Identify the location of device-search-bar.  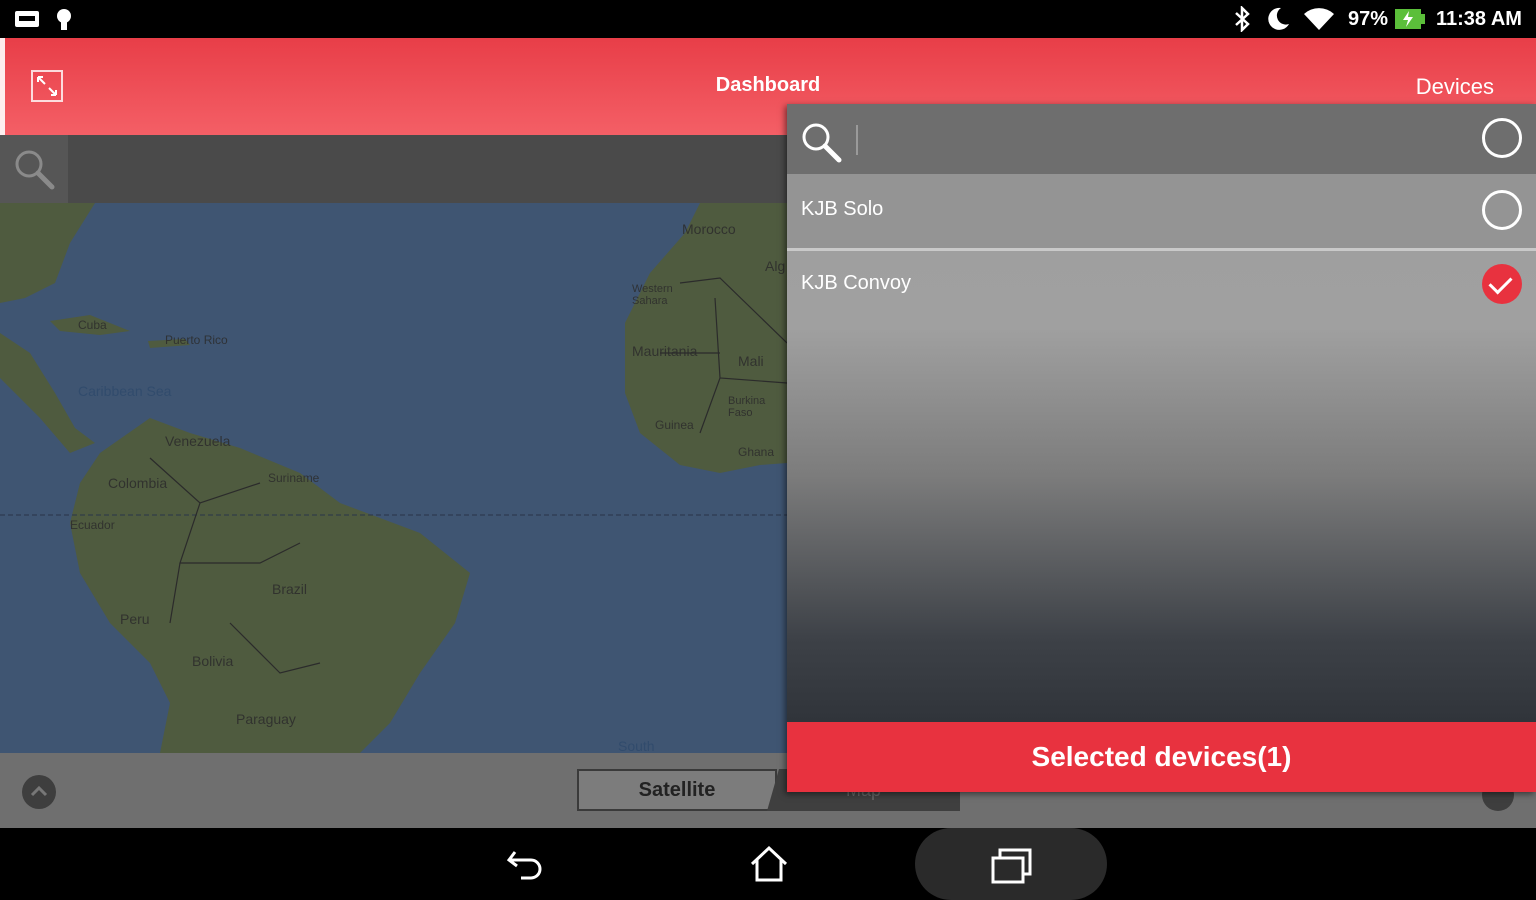
(1161, 139).